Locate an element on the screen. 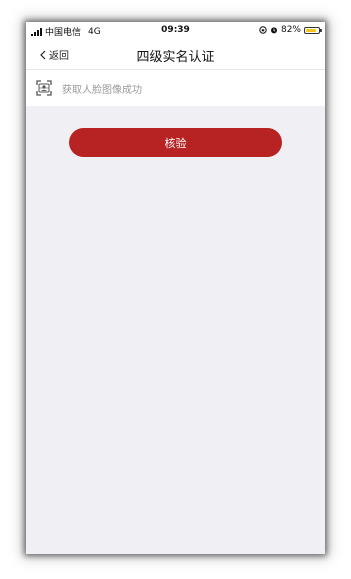  alarm-icon is located at coordinates (273, 30).